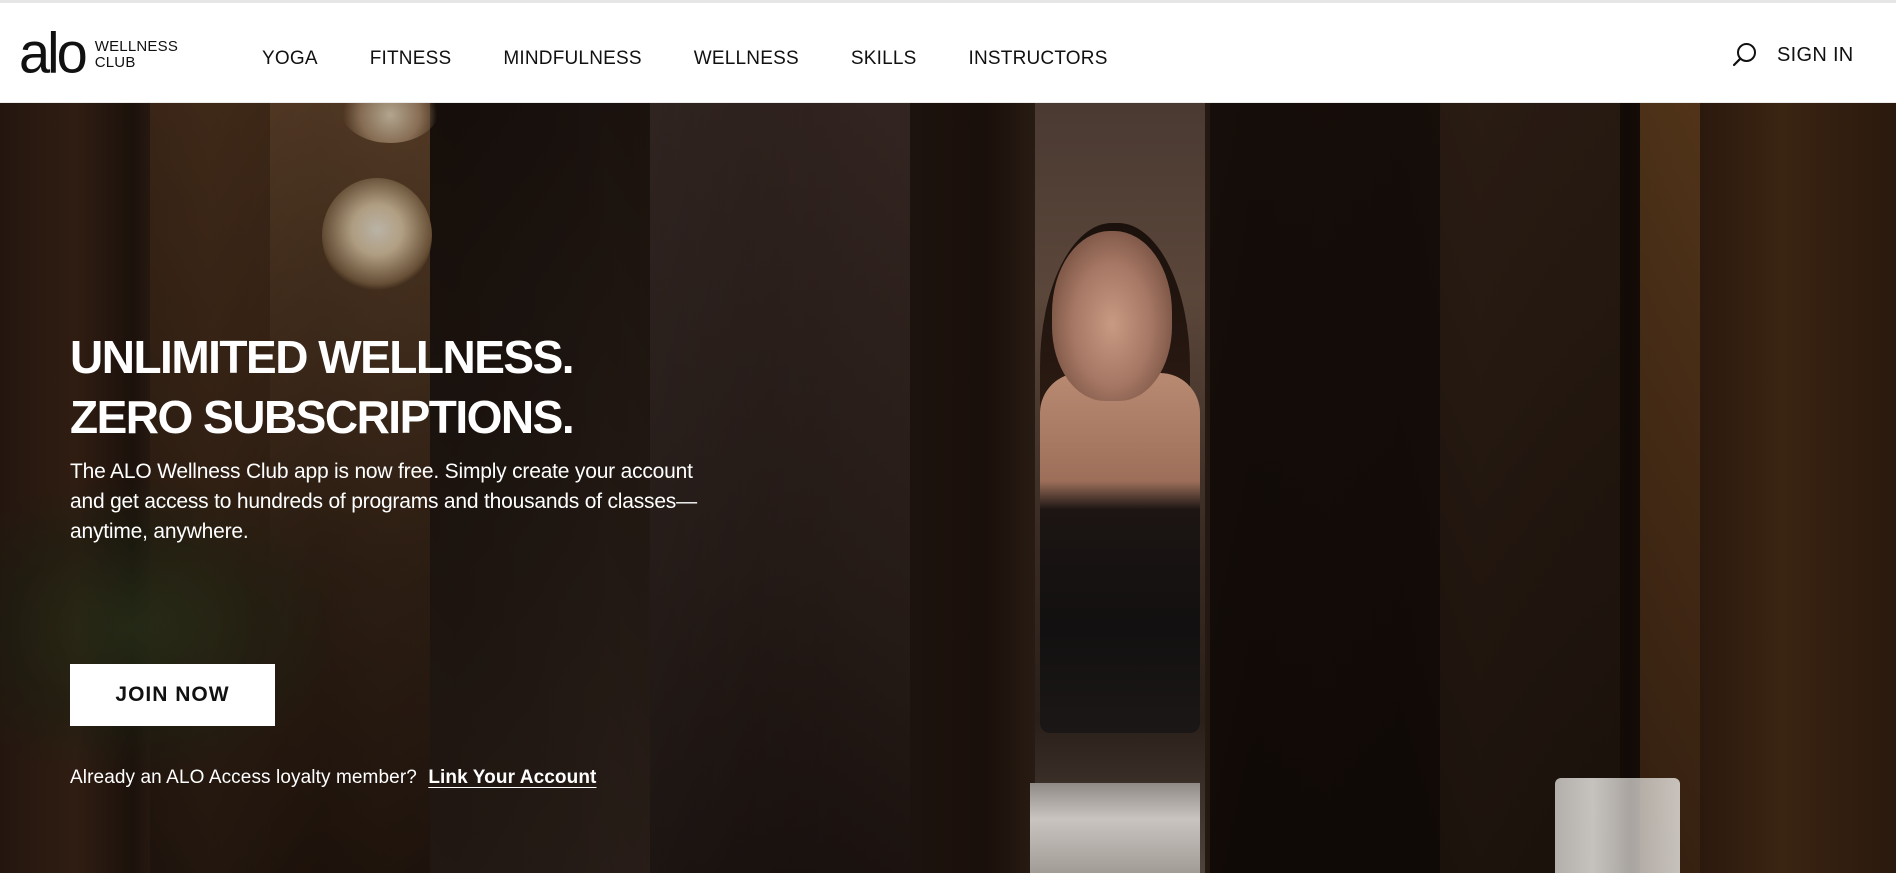 Image resolution: width=1896 pixels, height=873 pixels. Describe the element at coordinates (1745, 55) in the screenshot. I see `search-icon` at that location.